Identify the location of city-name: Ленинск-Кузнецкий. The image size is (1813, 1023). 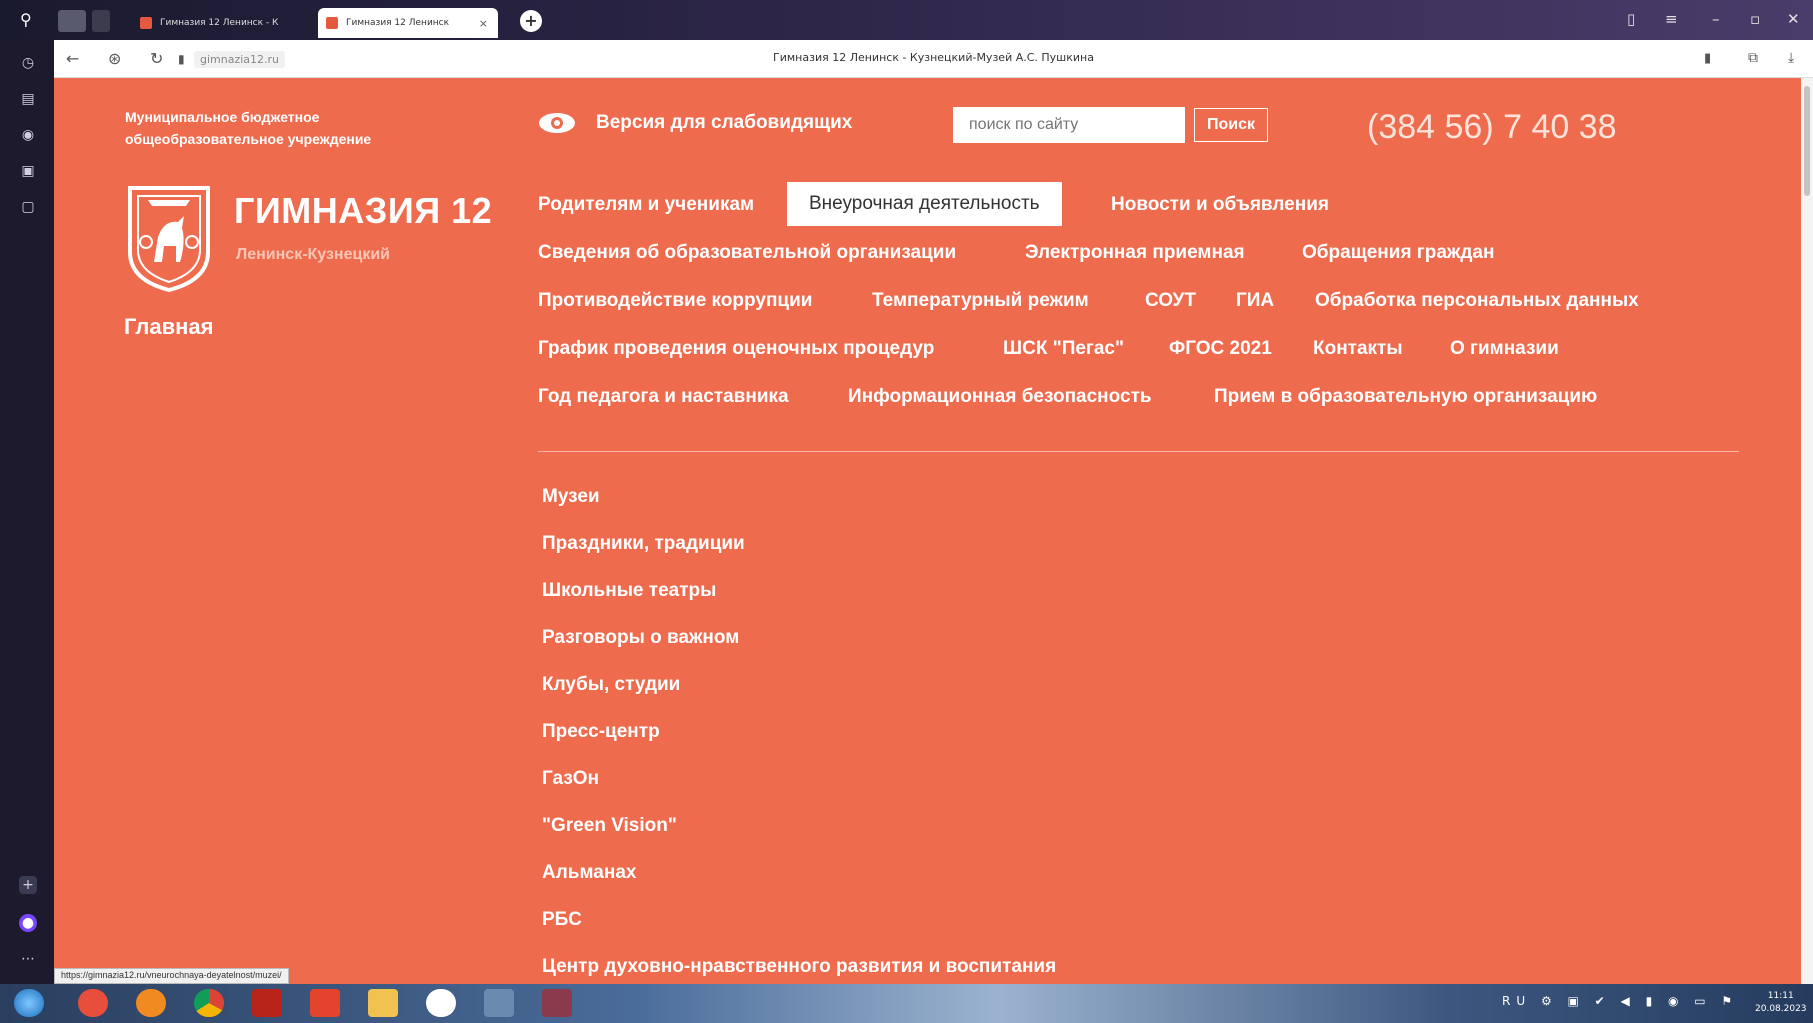
(313, 254).